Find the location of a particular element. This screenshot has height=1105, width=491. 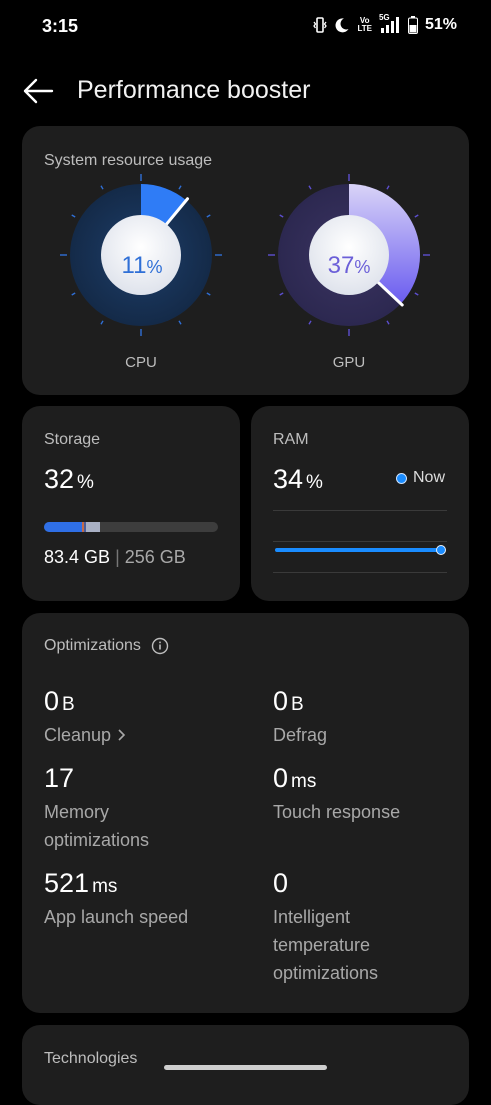

home-indicator is located at coordinates (245, 1067).